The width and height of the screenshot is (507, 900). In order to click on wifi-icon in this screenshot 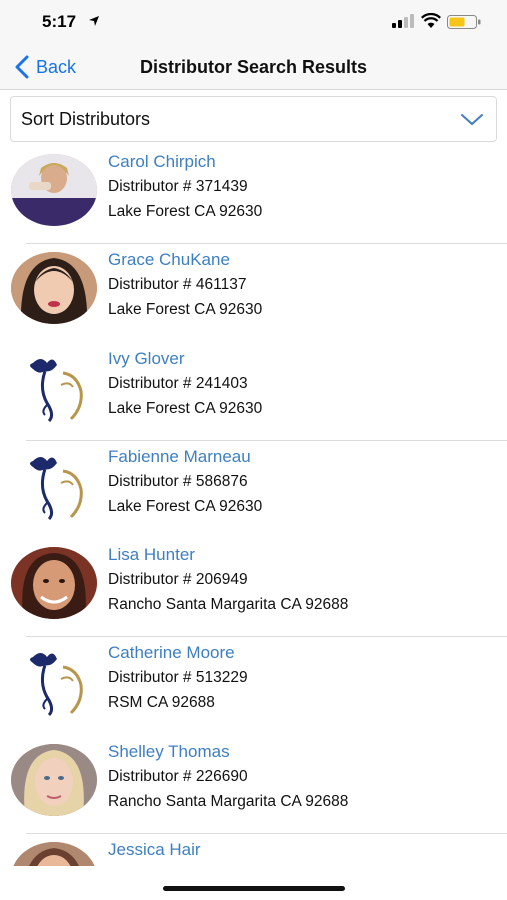, I will do `click(431, 20)`.